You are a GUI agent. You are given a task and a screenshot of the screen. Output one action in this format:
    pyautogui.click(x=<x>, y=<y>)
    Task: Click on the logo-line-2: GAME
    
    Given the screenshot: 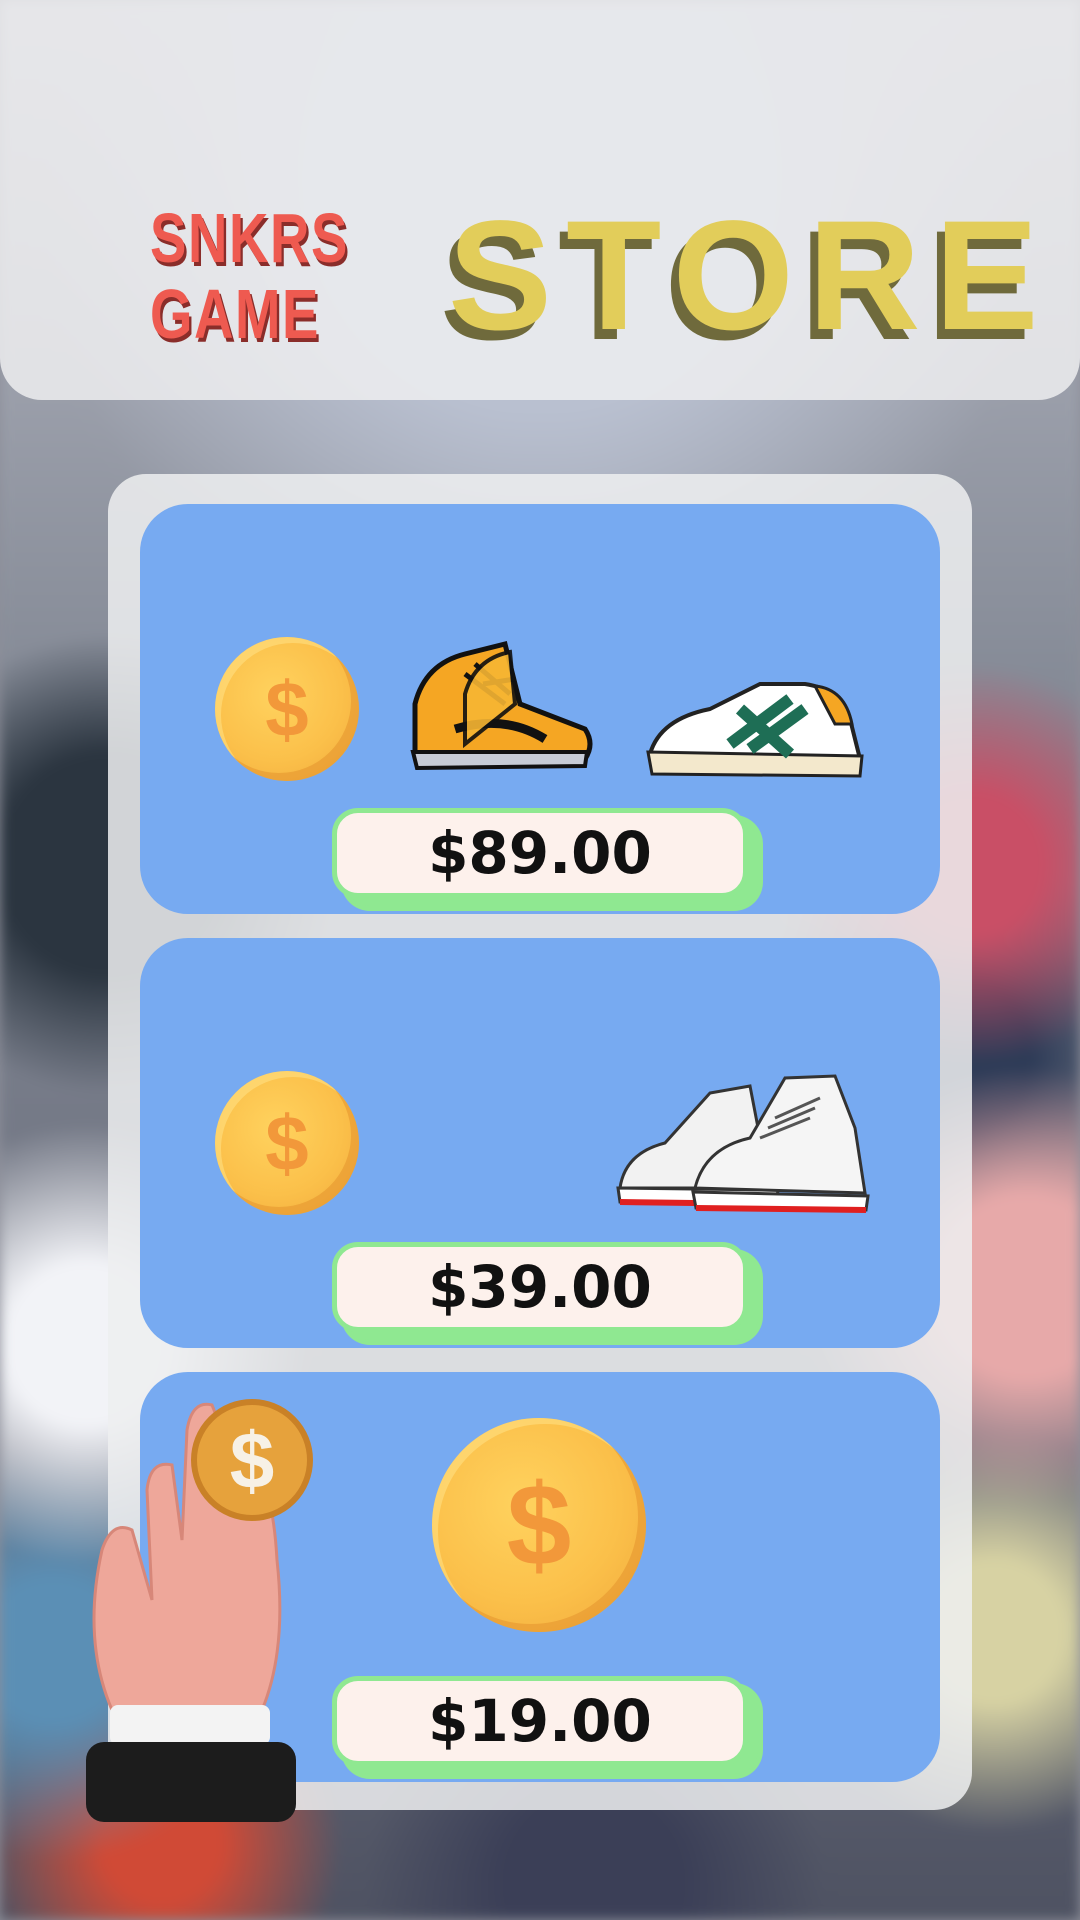 What is the action you would take?
    pyautogui.click(x=235, y=314)
    